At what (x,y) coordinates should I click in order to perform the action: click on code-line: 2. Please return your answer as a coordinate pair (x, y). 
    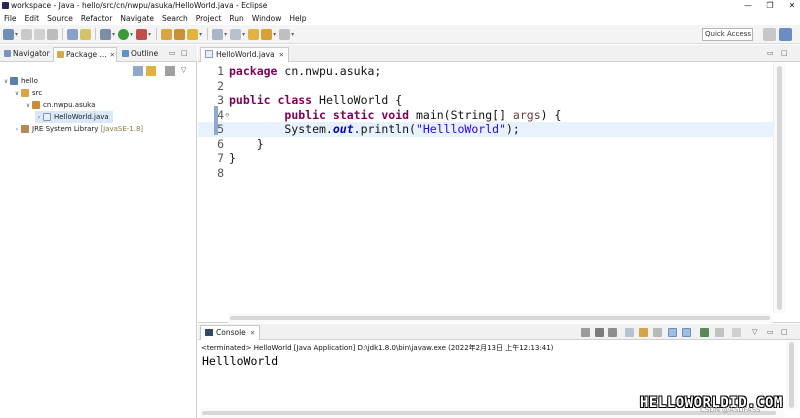
    Looking at the image, I should click on (485, 86).